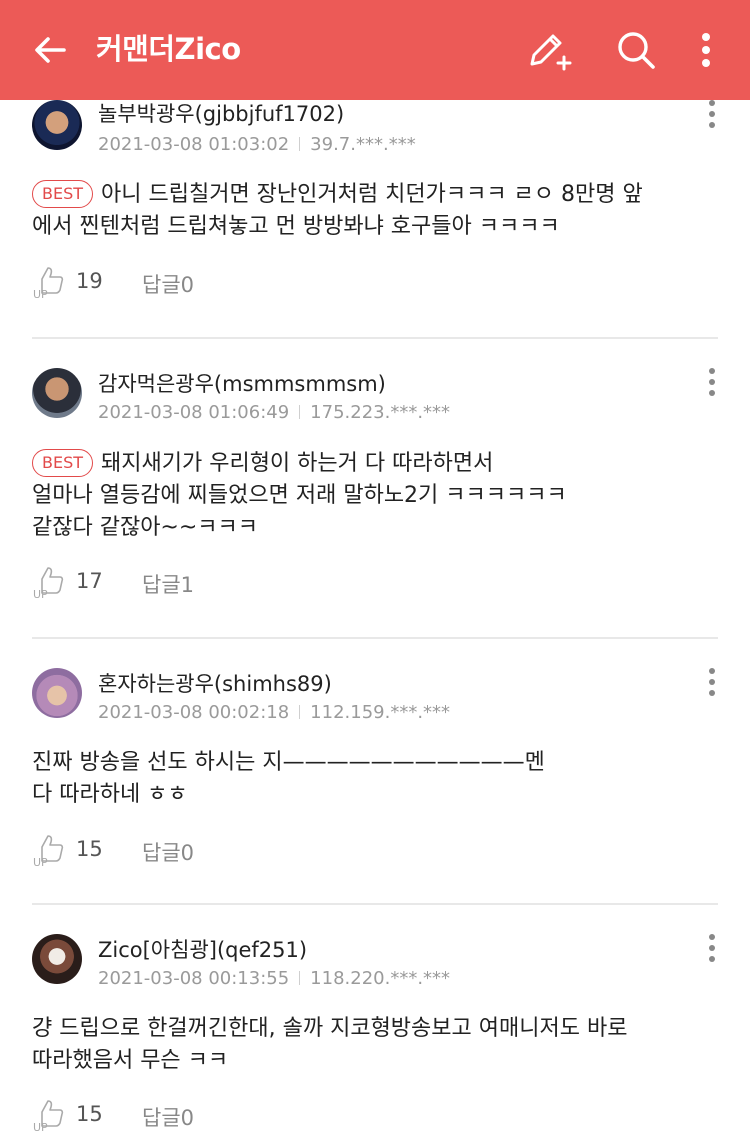  Describe the element at coordinates (375, 50) in the screenshot. I see `top-app-bar: 커맨더Zico` at that location.